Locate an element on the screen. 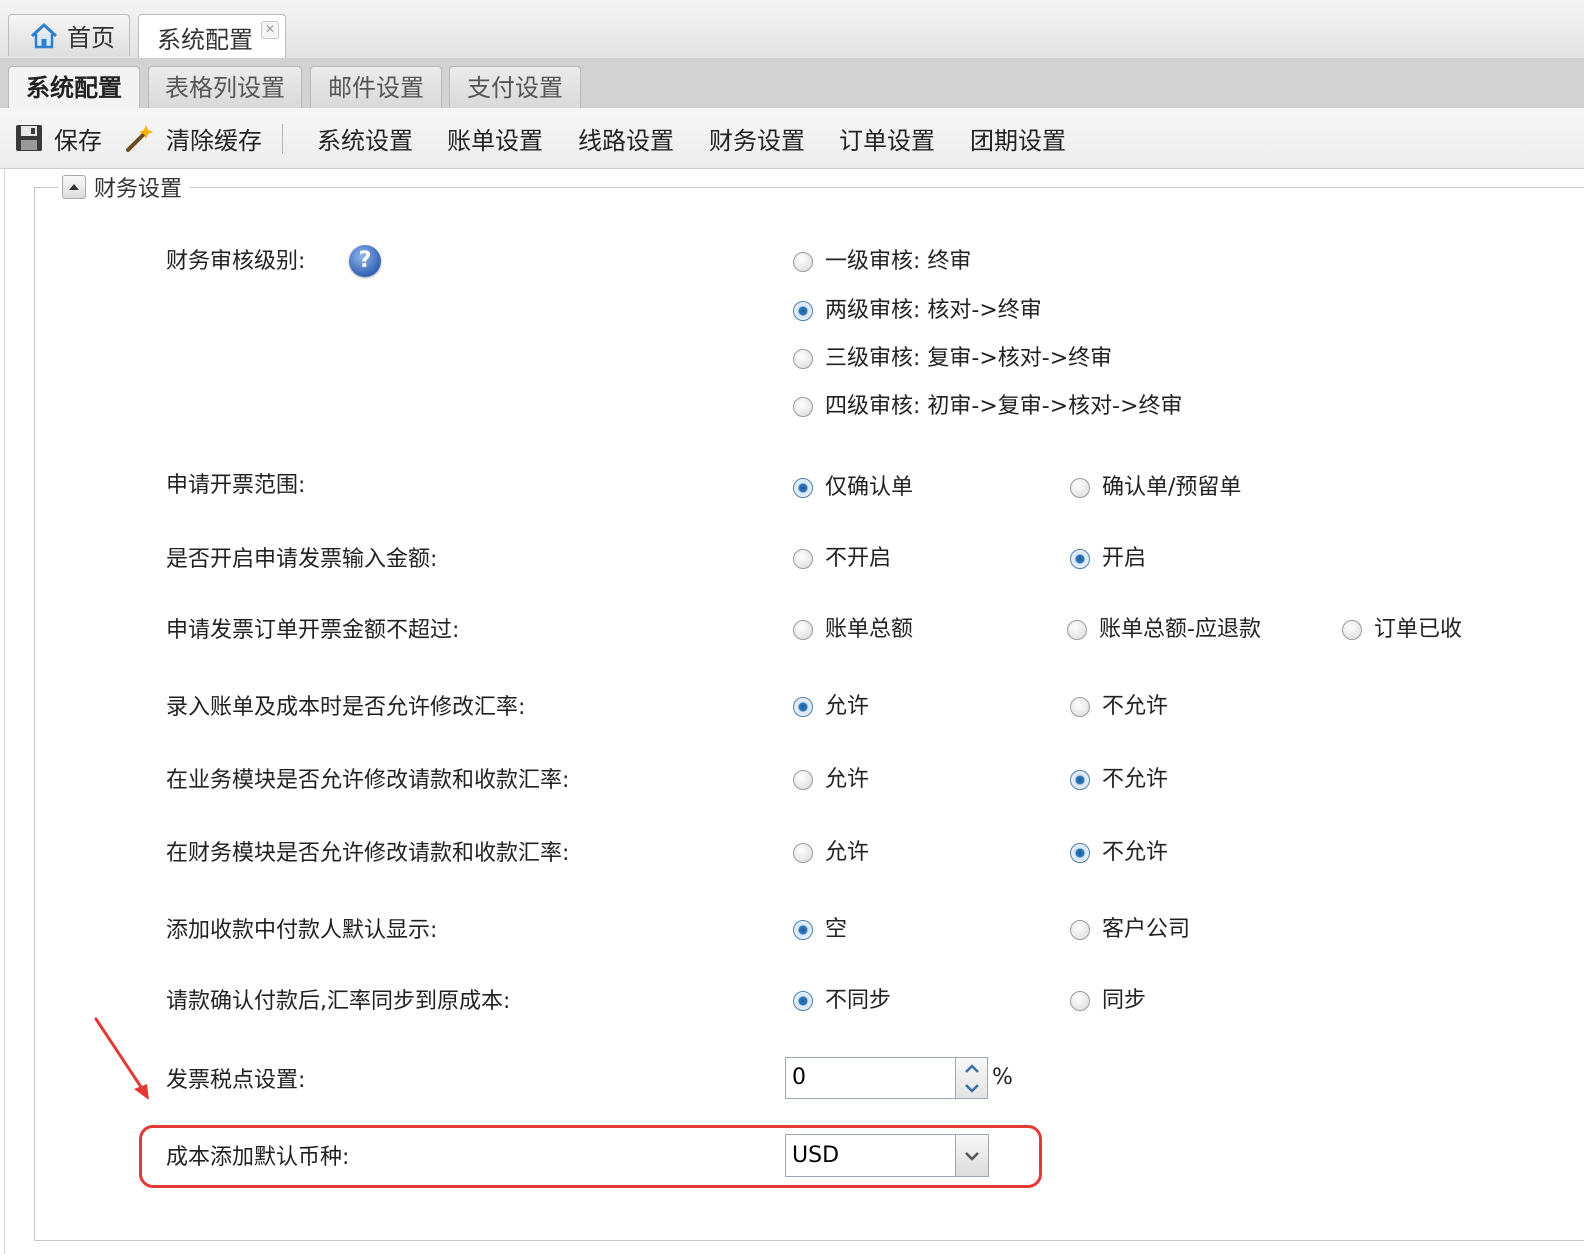 Image resolution: width=1584 pixels, height=1254 pixels. subtab-table-columns-label: 表格列设置 is located at coordinates (225, 88).